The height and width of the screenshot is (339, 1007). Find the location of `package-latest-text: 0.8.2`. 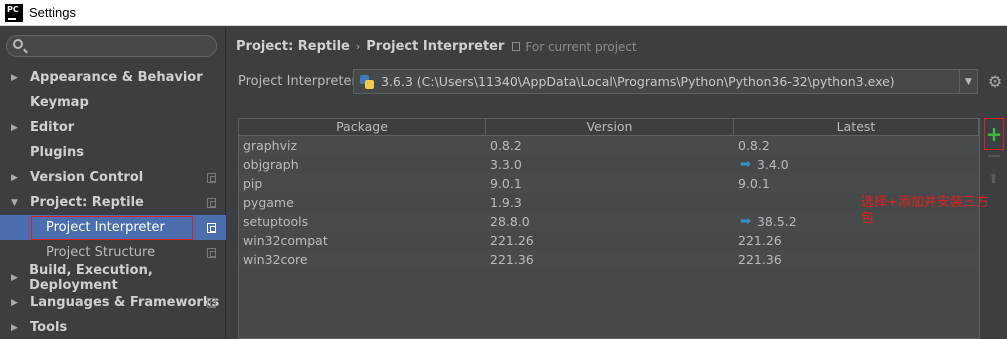

package-latest-text: 0.8.2 is located at coordinates (754, 145).